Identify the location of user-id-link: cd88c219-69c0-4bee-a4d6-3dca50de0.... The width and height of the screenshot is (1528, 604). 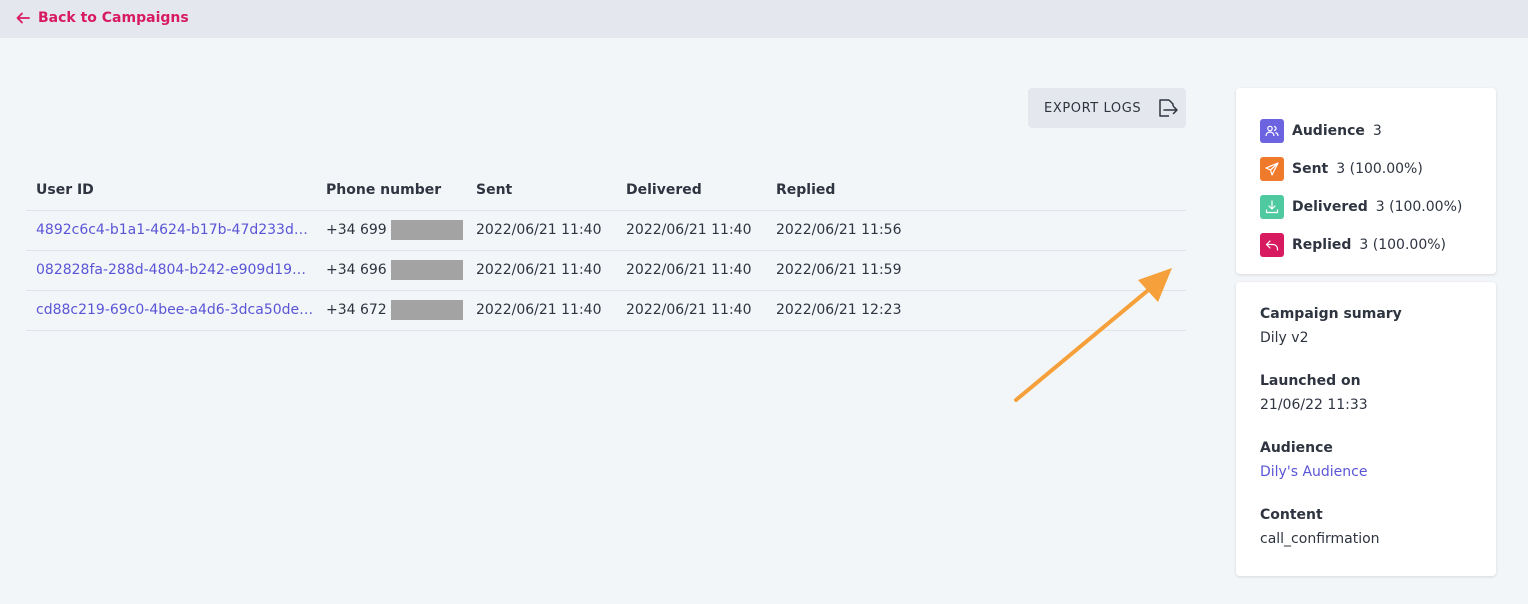
(175, 310).